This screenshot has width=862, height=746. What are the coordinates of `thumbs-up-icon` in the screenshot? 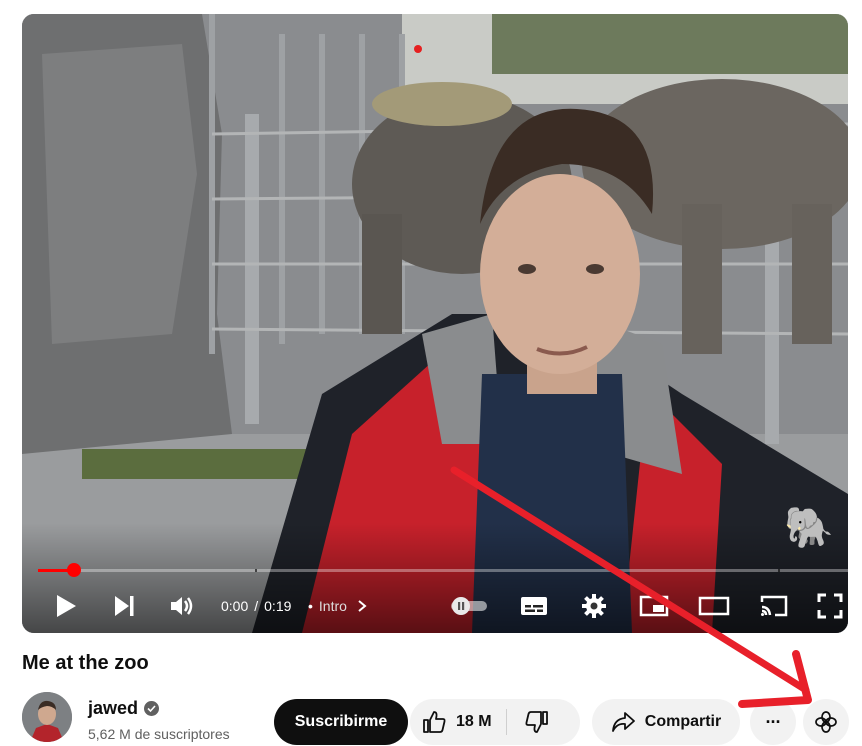 It's located at (434, 722).